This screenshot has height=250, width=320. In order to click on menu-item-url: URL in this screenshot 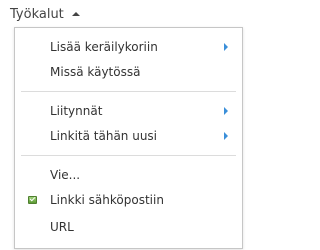, I will do `click(128, 227)`.